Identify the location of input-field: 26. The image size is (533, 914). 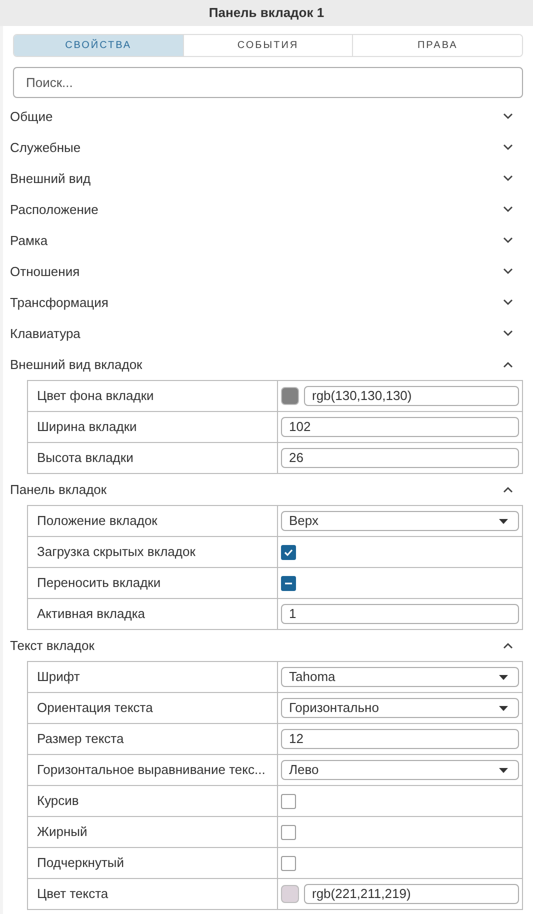
(400, 458).